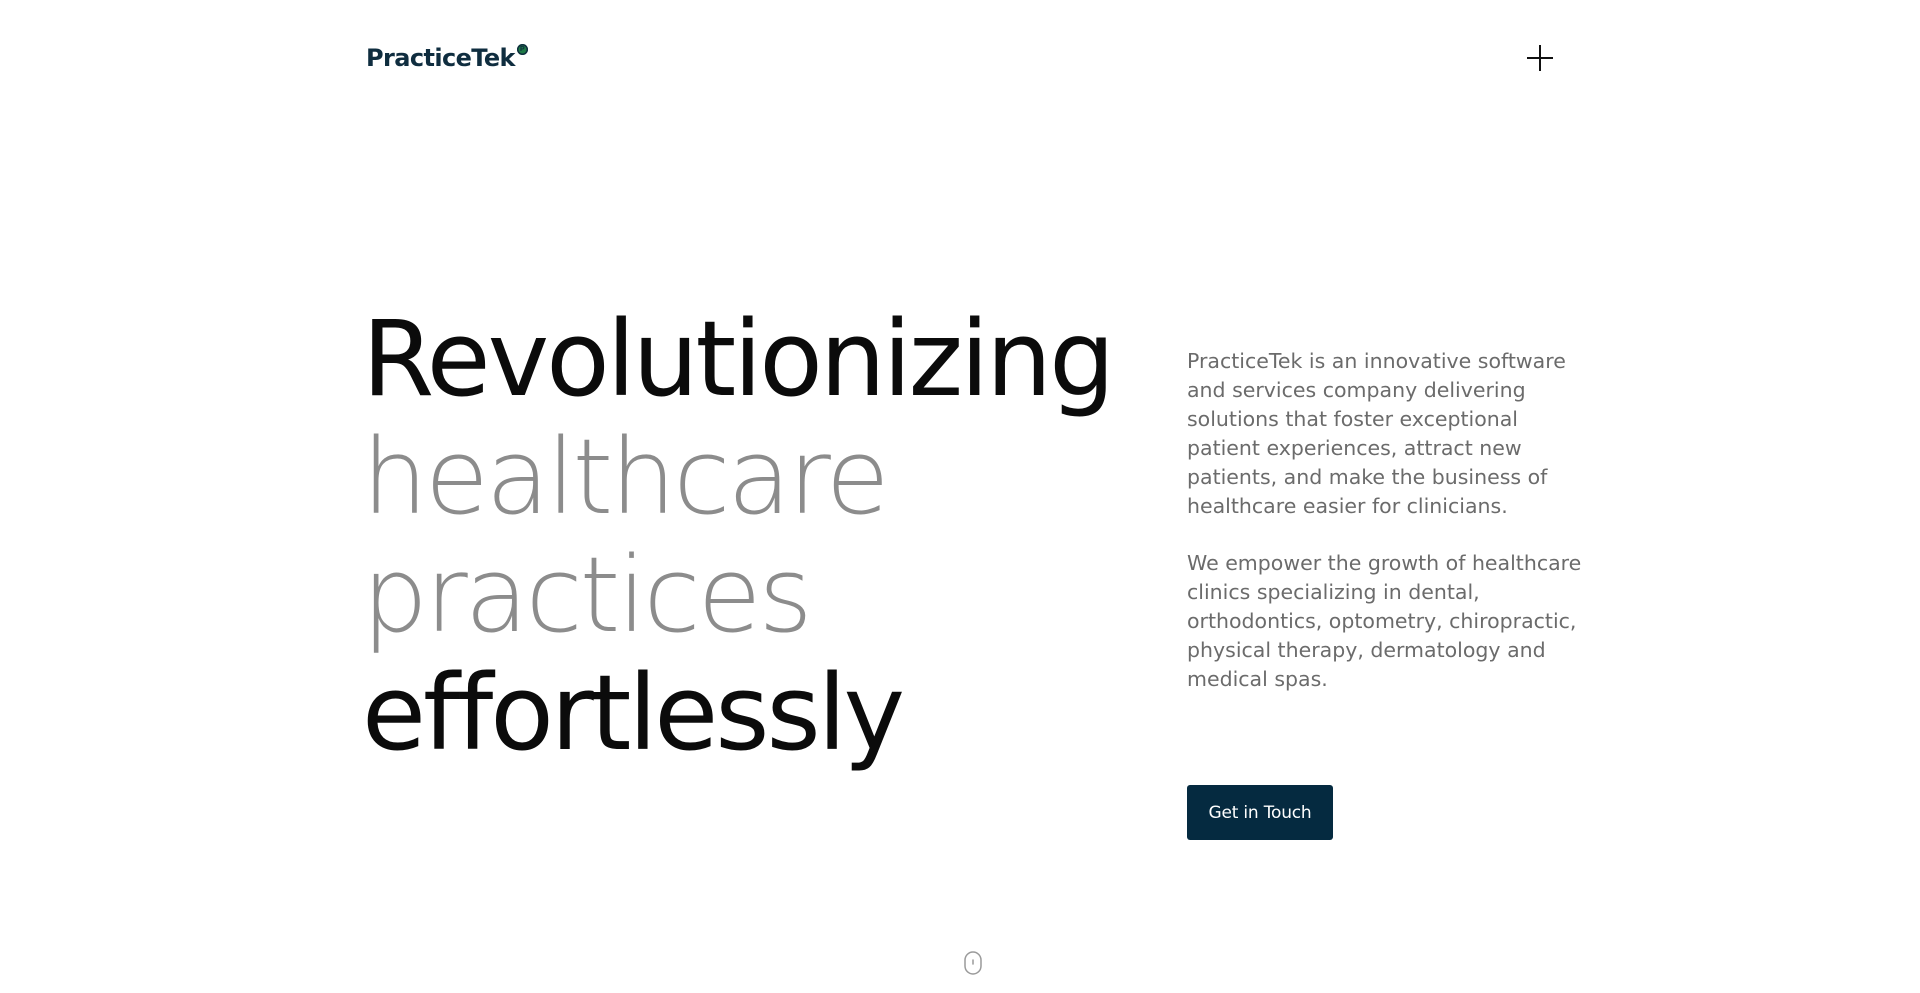 Image resolution: width=1920 pixels, height=993 pixels. I want to click on headline-line-4: effortlessly, so click(633, 713).